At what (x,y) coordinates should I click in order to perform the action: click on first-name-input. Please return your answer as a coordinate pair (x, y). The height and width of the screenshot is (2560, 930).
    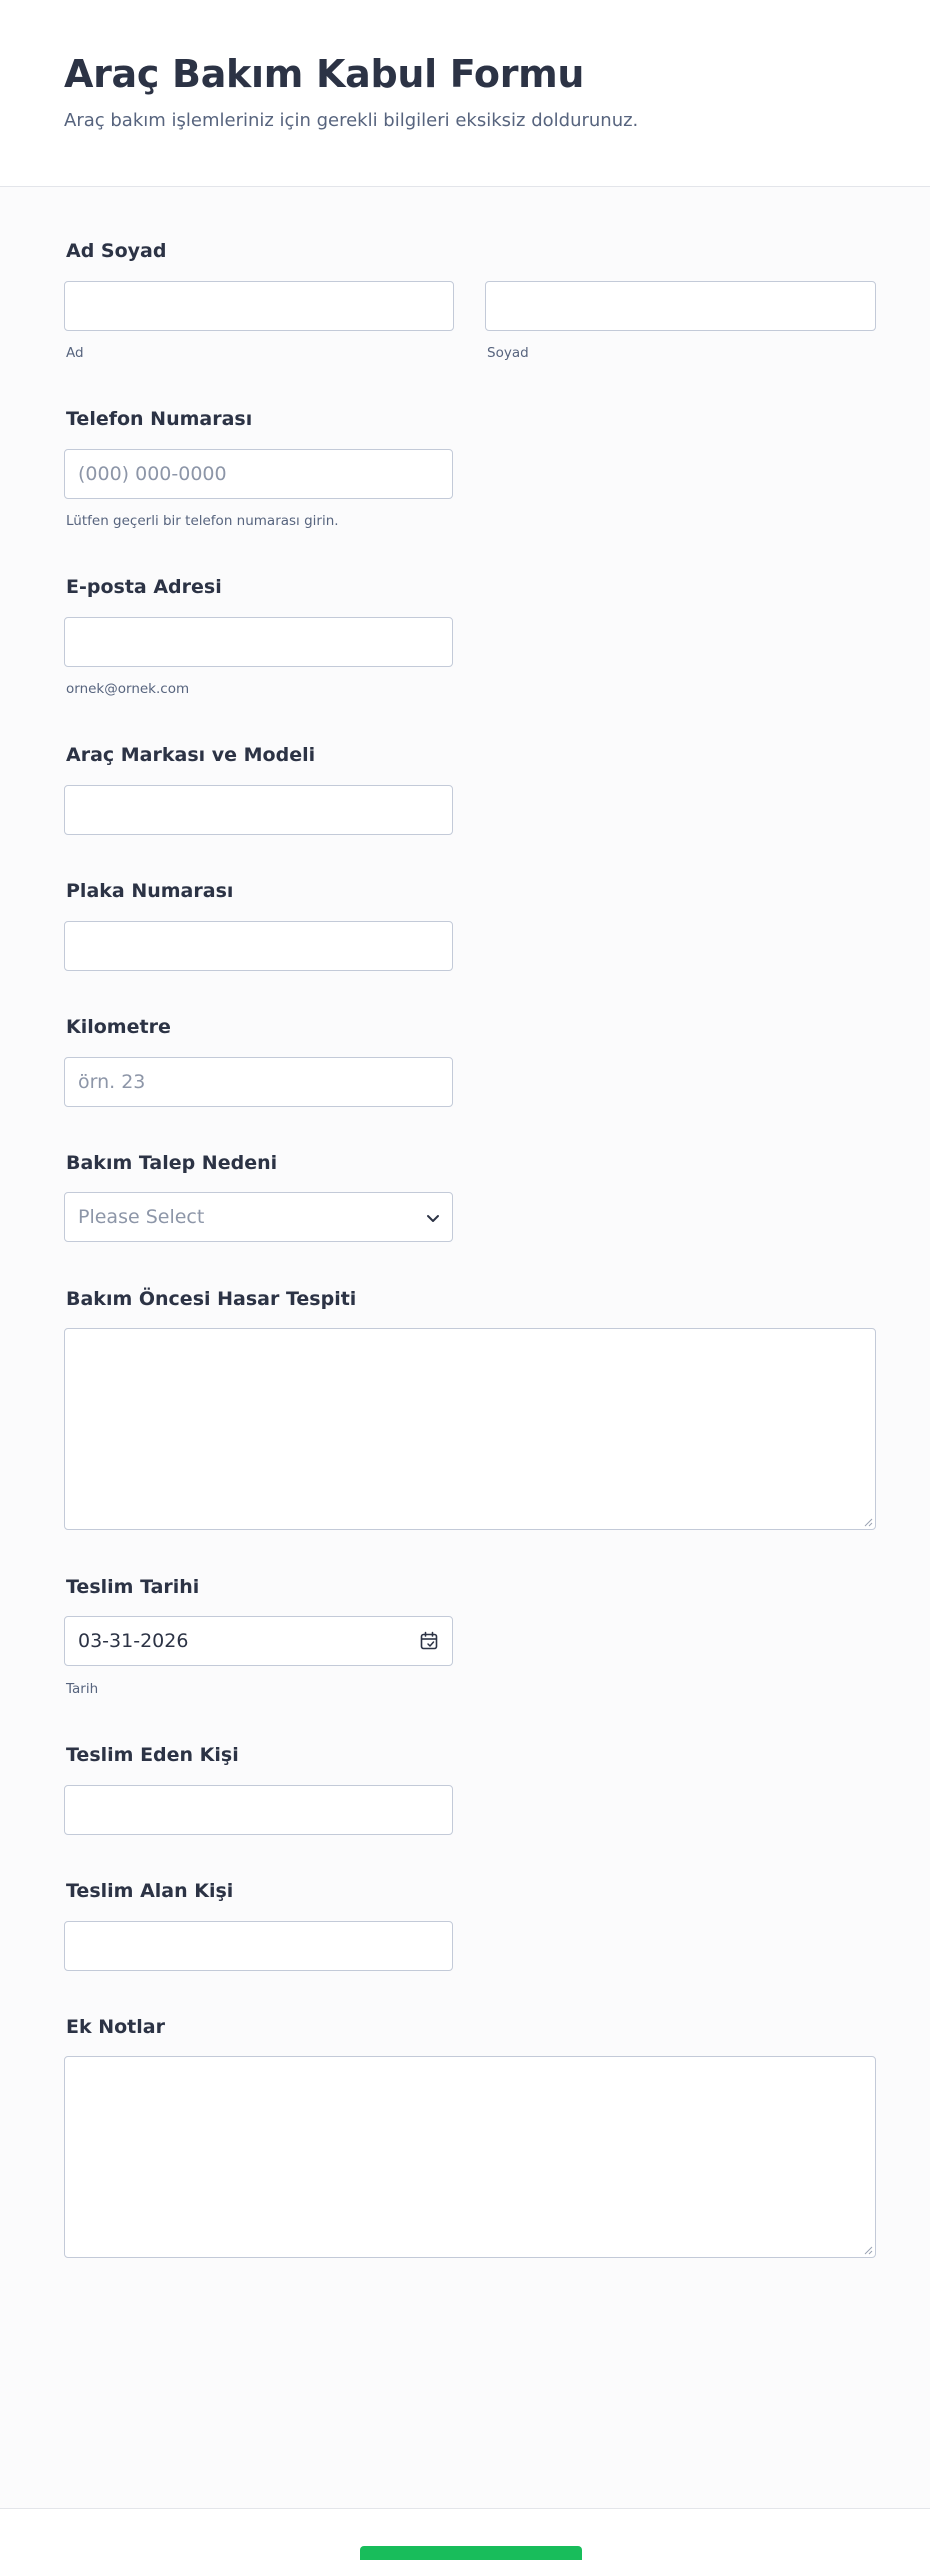
    Looking at the image, I should click on (259, 306).